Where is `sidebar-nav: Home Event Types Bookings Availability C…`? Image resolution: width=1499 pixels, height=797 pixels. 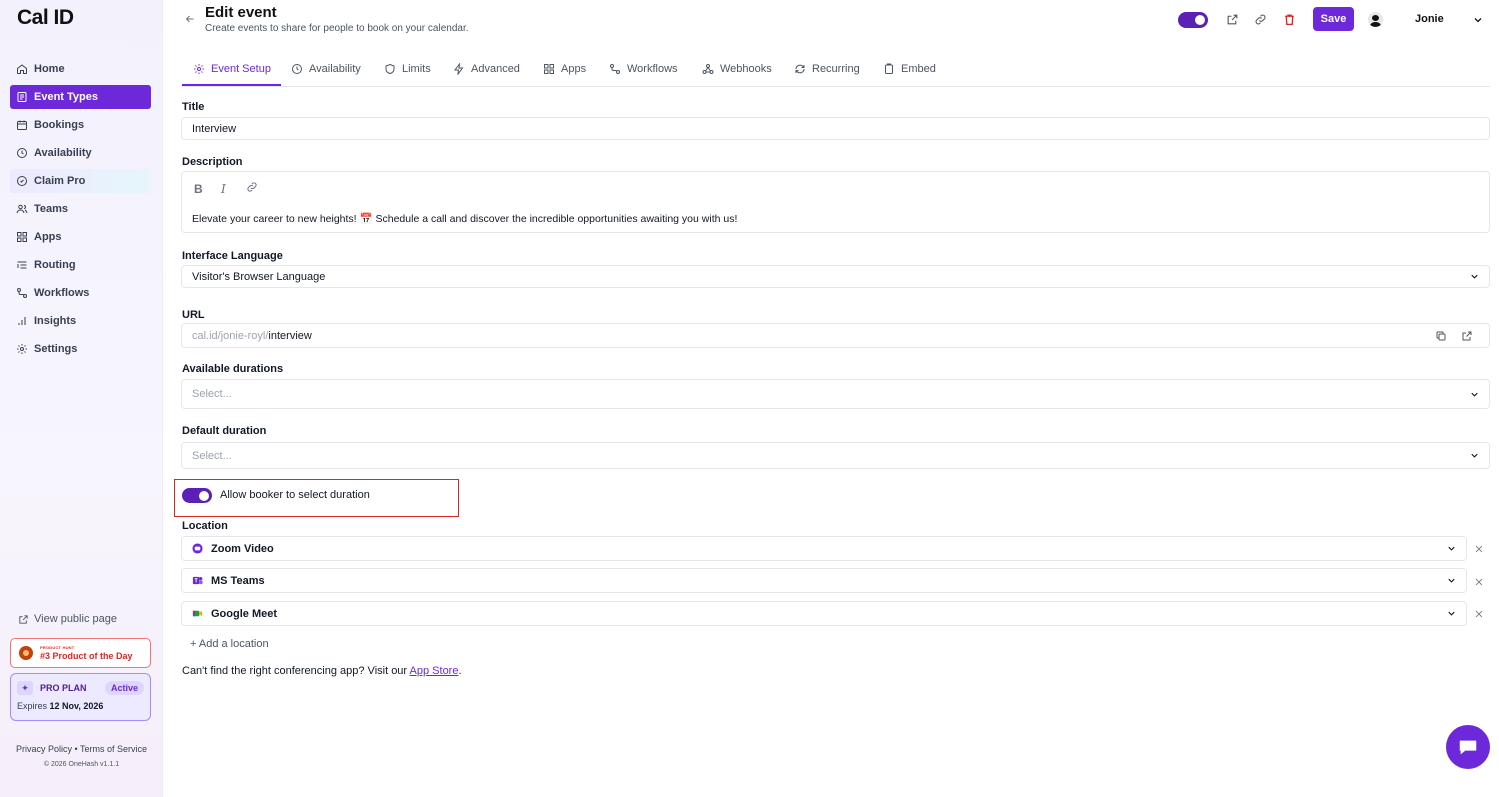 sidebar-nav: Home Event Types Bookings Availability C… is located at coordinates (80, 211).